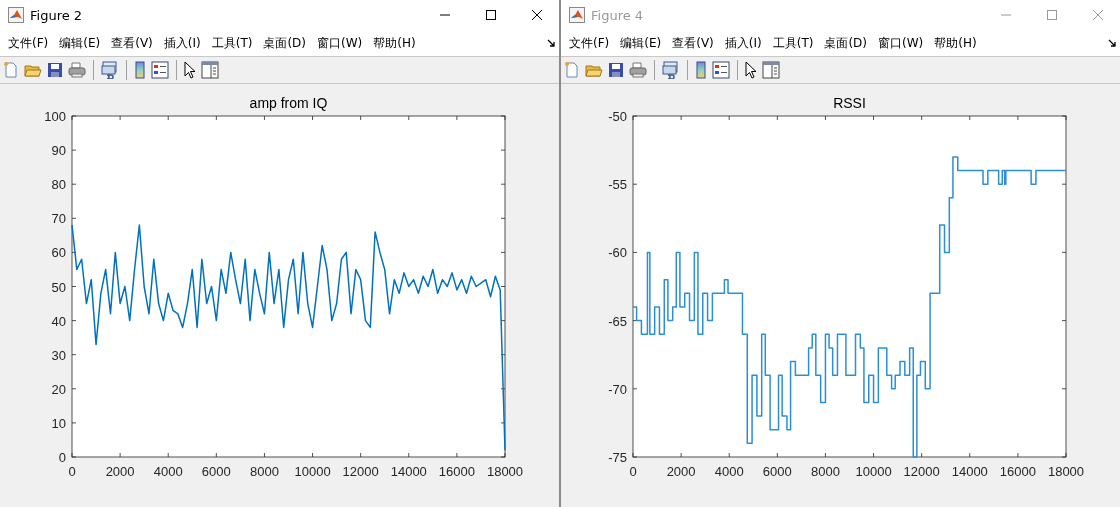 This screenshot has width=1120, height=507. What do you see at coordinates (58, 253) in the screenshot?
I see `y-tick-label: 60` at bounding box center [58, 253].